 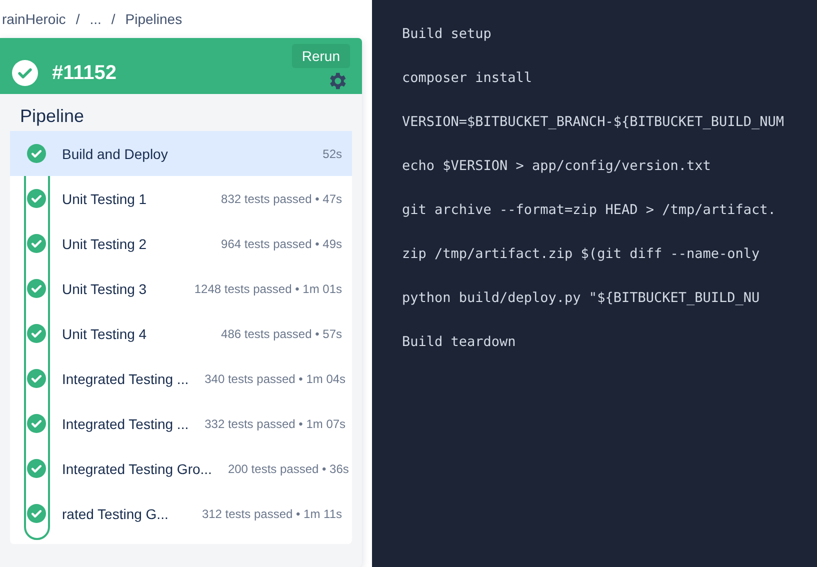 I want to click on breadcrumb-link: rainHeroic, so click(x=34, y=19).